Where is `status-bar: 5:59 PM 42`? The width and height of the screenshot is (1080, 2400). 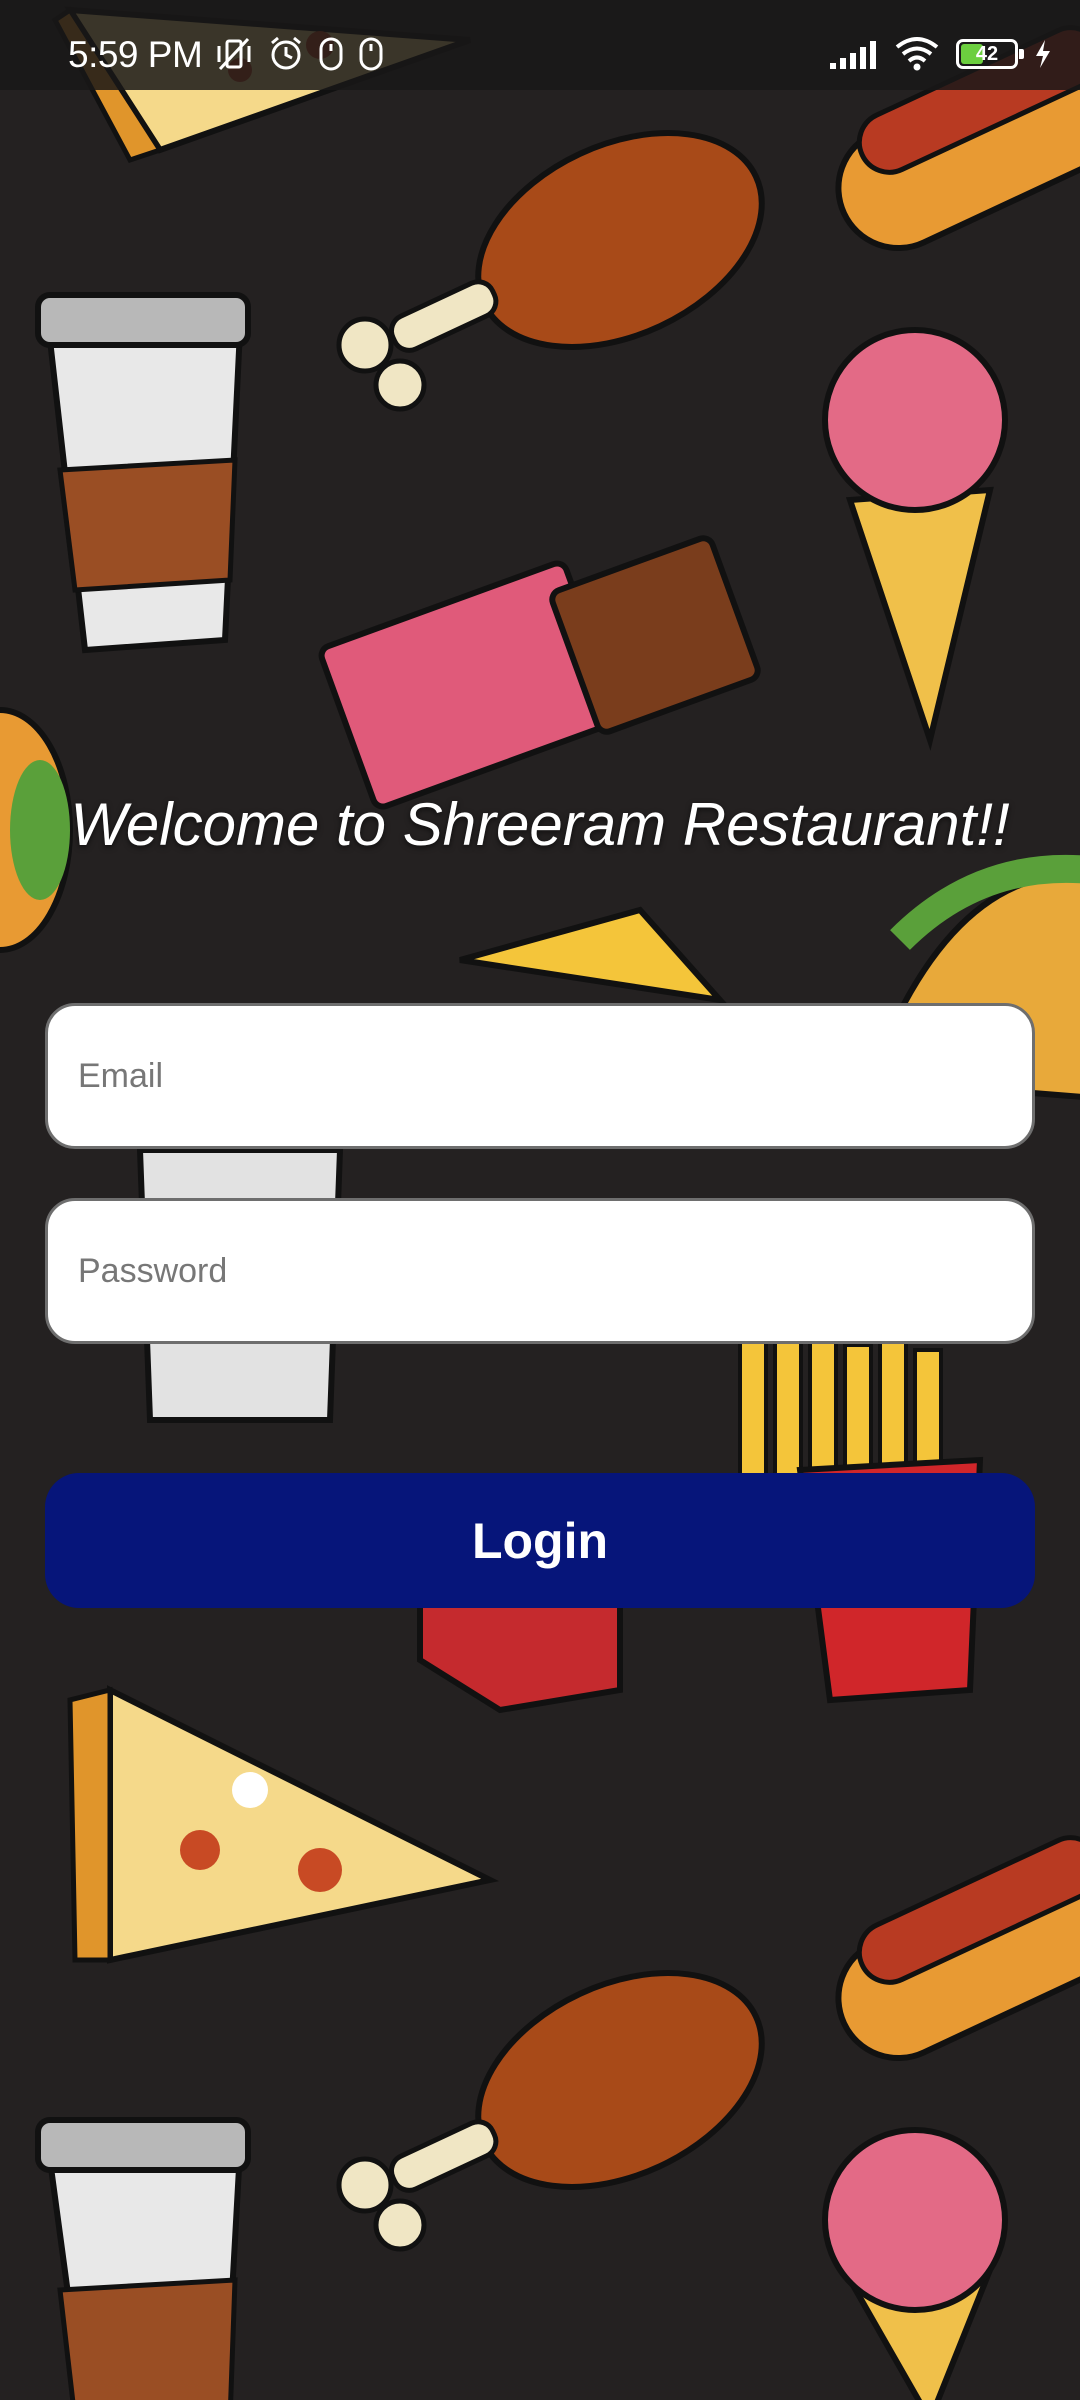
status-bar: 5:59 PM 42 is located at coordinates (540, 45).